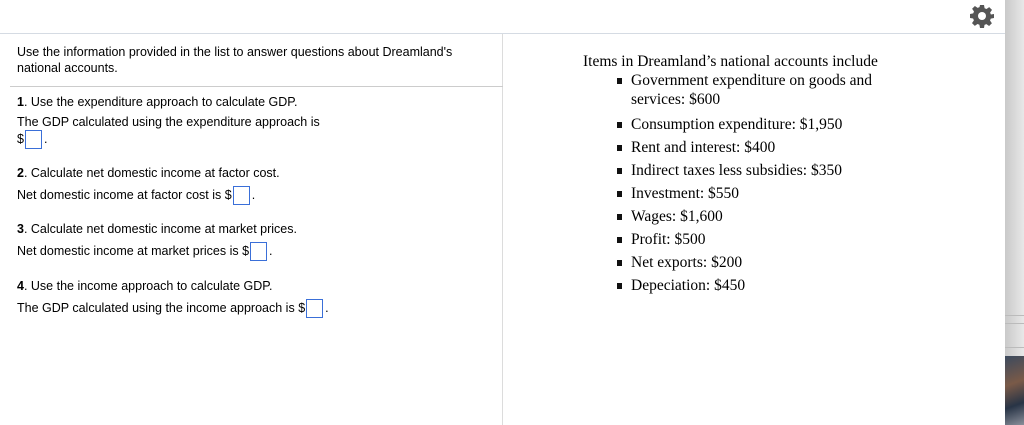 Image resolution: width=1024 pixels, height=425 pixels. Describe the element at coordinates (20, 173) in the screenshot. I see `question-number: 2` at that location.